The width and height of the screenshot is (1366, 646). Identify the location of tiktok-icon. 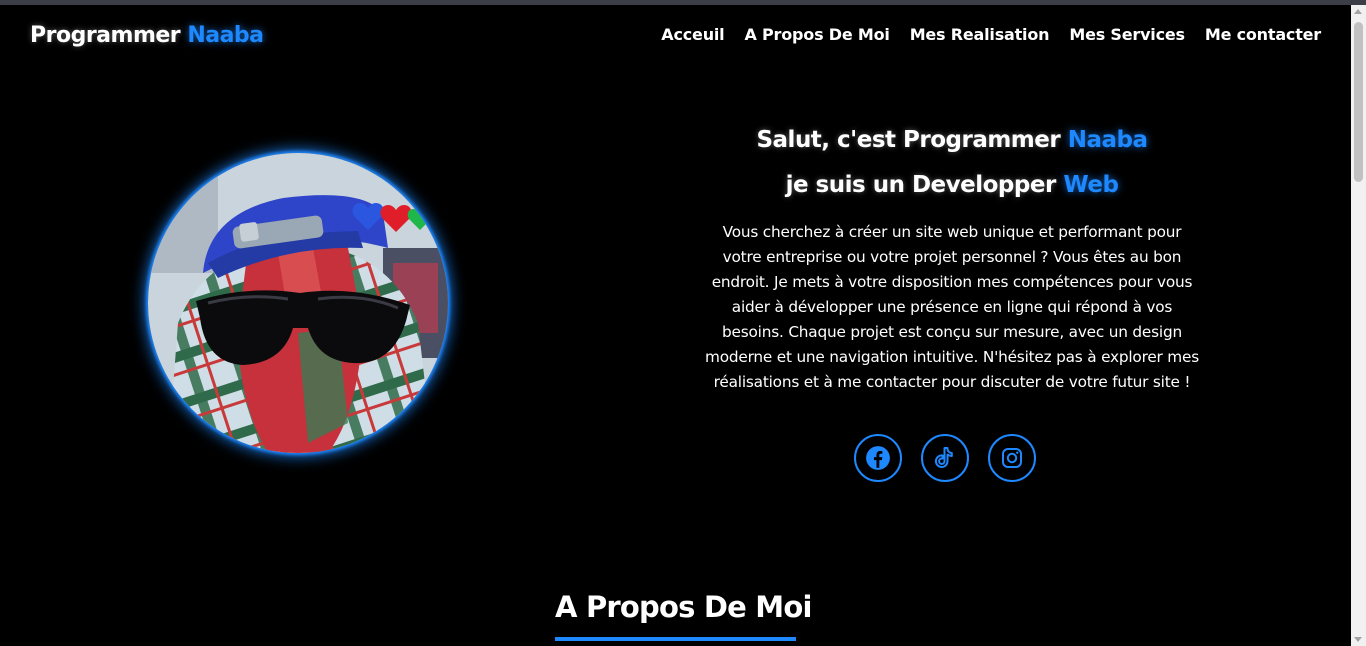
(943, 458).